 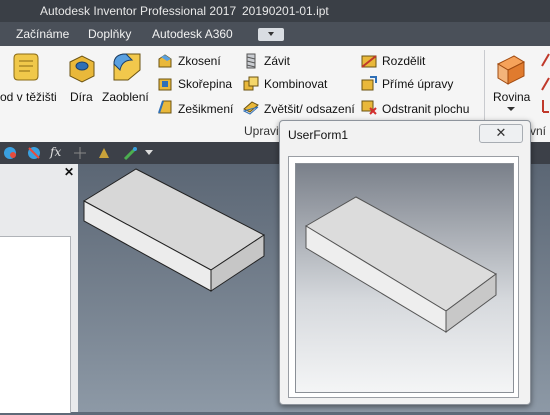 What do you see at coordinates (511, 69) in the screenshot?
I see `plane-icon` at bounding box center [511, 69].